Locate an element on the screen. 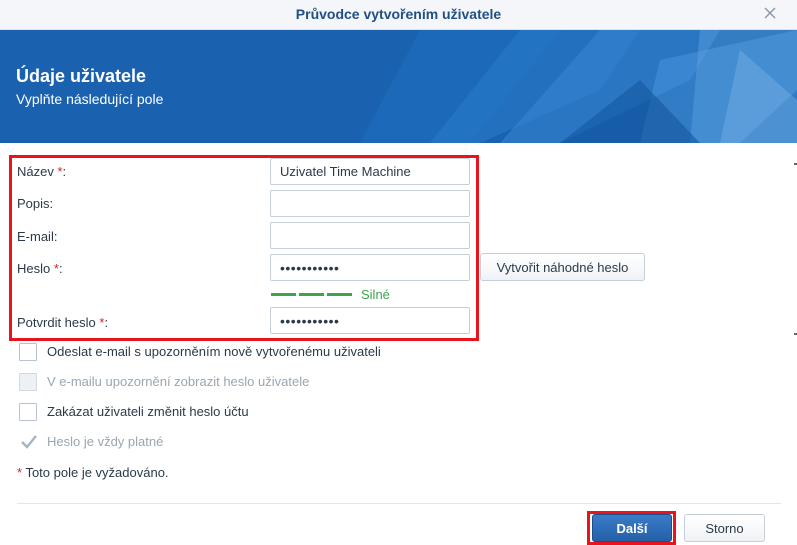 The height and width of the screenshot is (545, 797). name-input is located at coordinates (370, 171).